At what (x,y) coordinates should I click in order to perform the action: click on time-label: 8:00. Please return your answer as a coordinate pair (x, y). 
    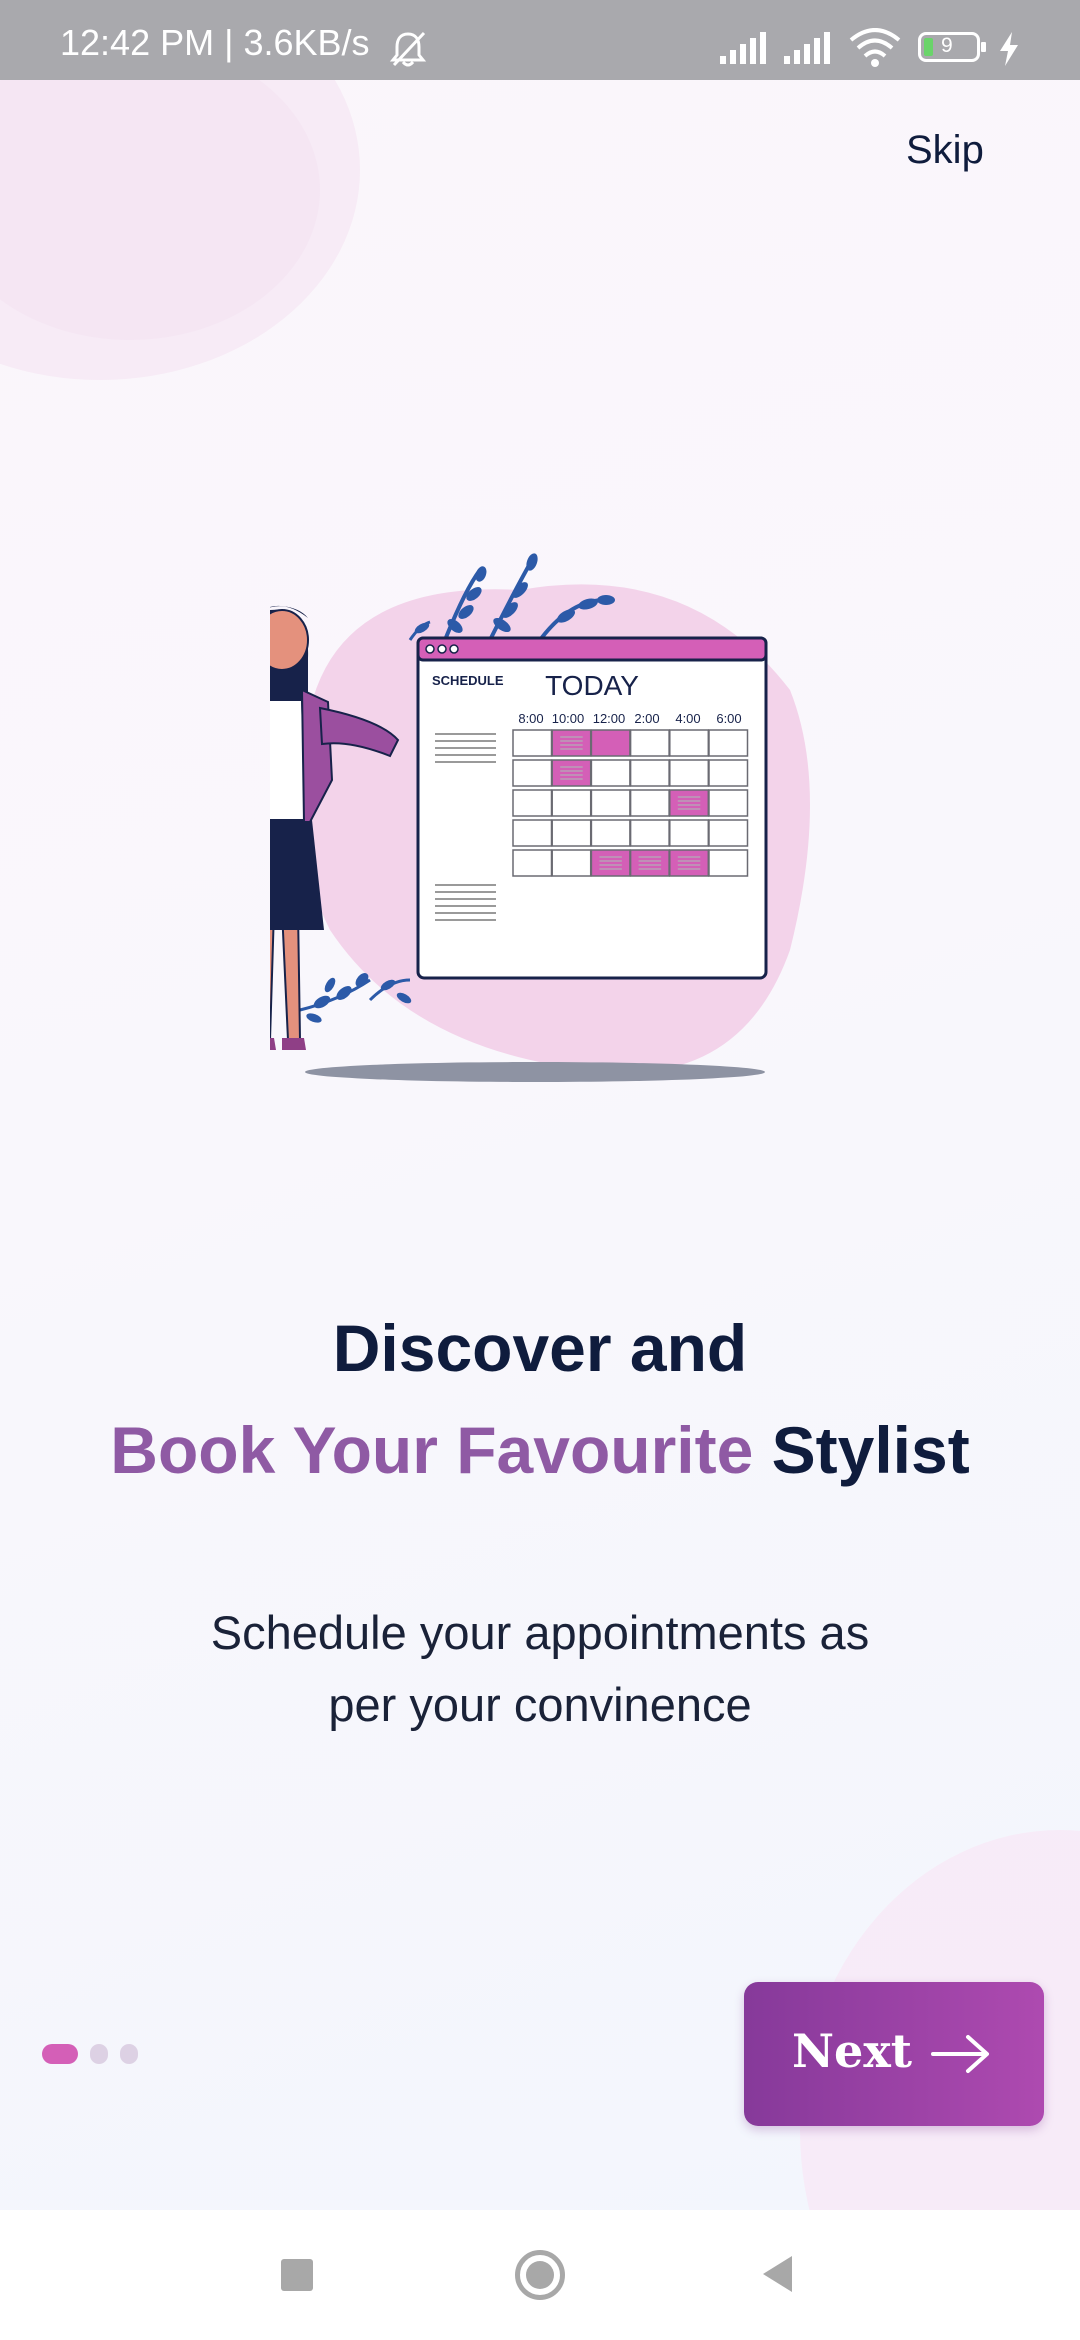
    Looking at the image, I should click on (530, 718).